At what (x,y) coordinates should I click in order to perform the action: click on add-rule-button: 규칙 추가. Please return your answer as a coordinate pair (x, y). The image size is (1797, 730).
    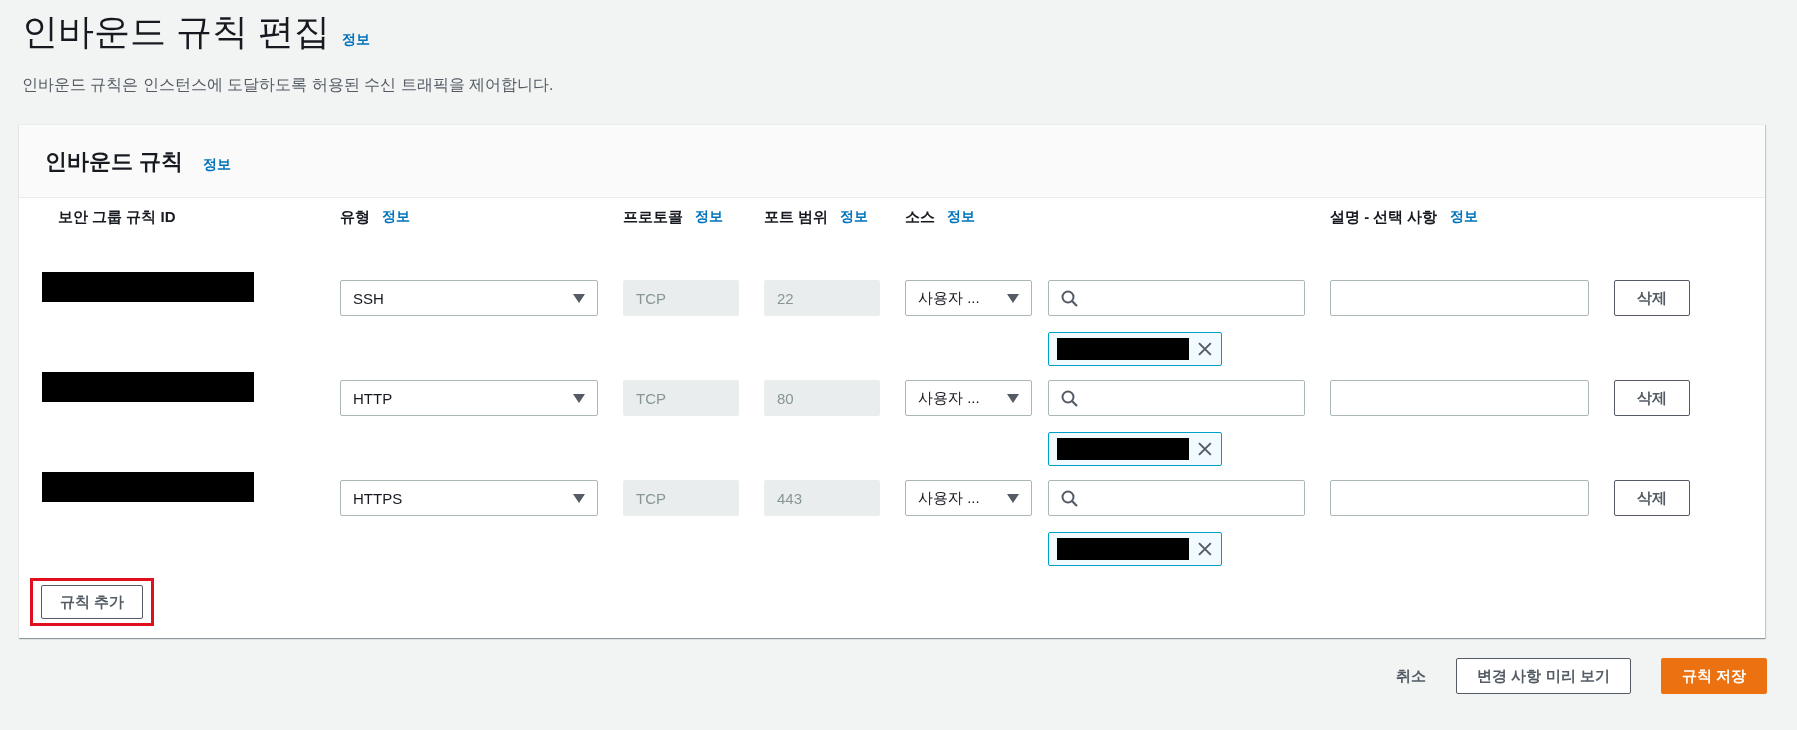
    Looking at the image, I should click on (92, 602).